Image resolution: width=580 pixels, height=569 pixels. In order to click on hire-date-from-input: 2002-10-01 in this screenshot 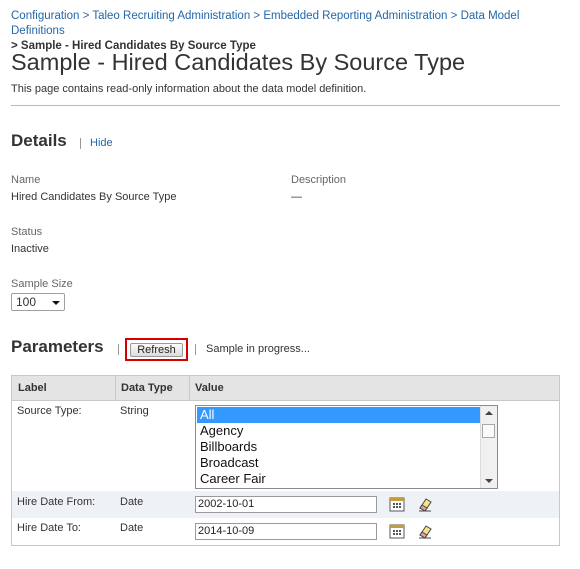, I will do `click(286, 504)`.